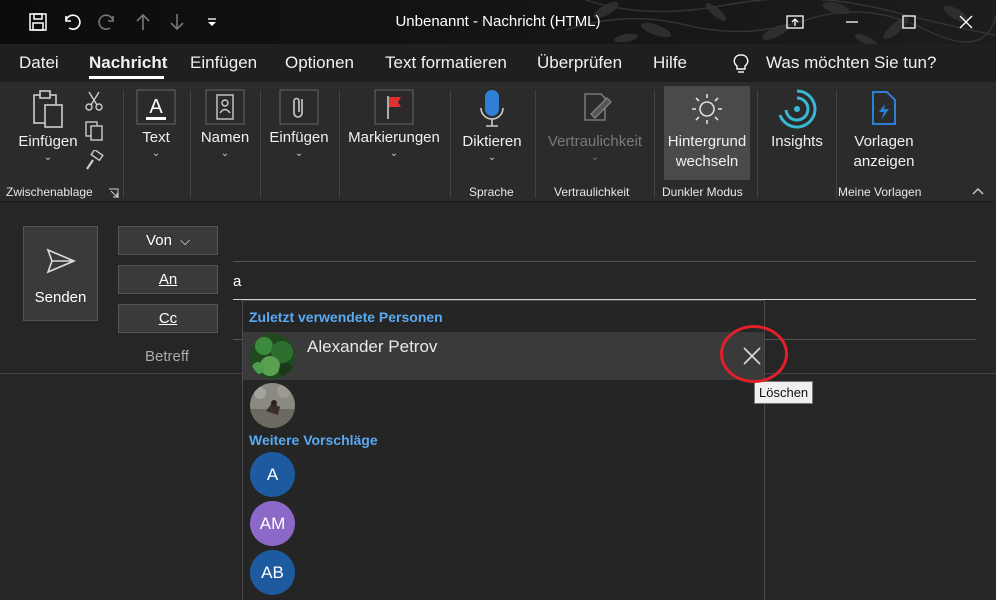 The width and height of the screenshot is (996, 600). Describe the element at coordinates (966, 22) in the screenshot. I see `close-icon` at that location.